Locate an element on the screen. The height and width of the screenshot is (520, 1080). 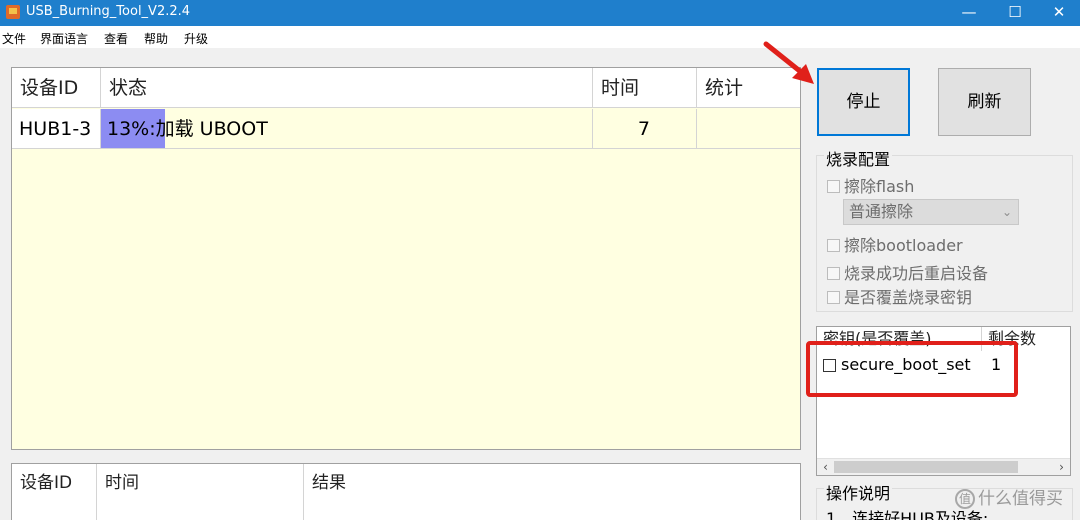
reboot-after-checkbox: 烧录成功后重启设备 is located at coordinates (907, 272).